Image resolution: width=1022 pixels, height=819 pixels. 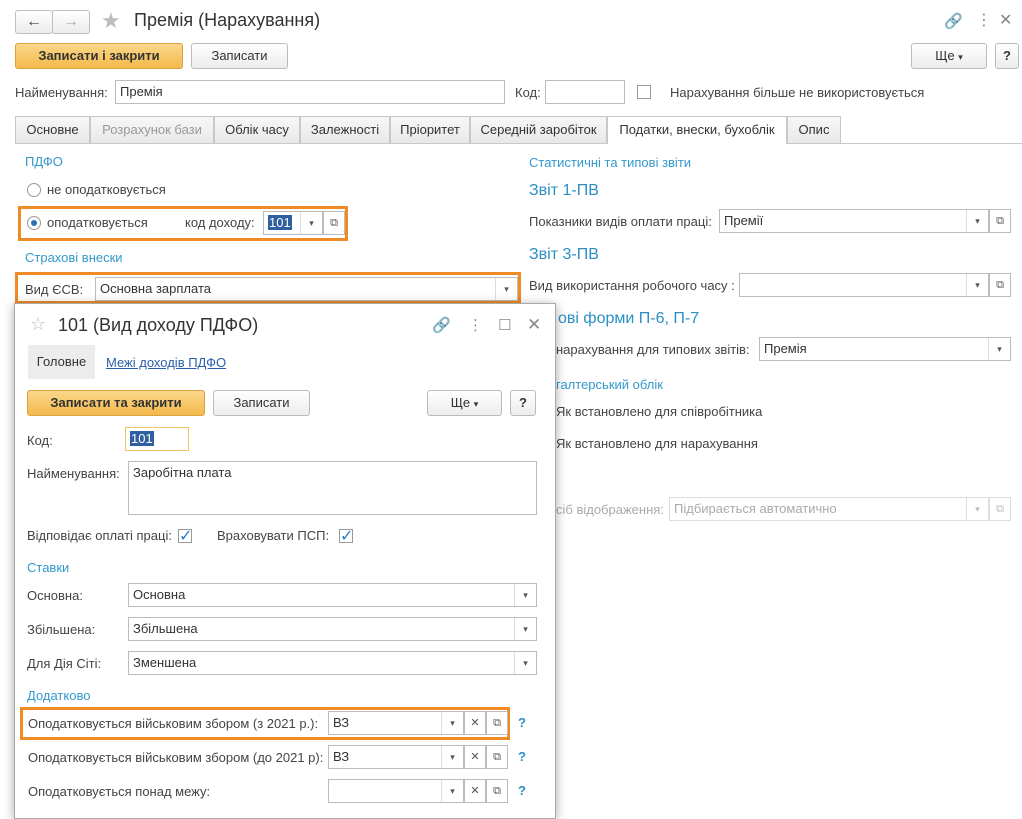 I want to click on tab-content-border, so click(x=518, y=143).